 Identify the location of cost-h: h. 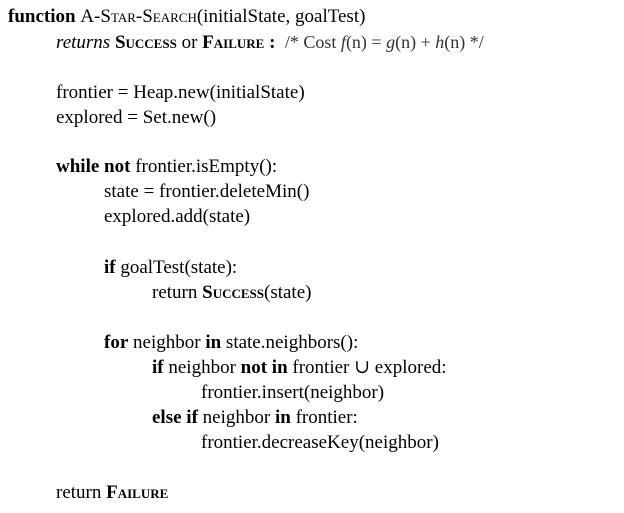
(440, 42).